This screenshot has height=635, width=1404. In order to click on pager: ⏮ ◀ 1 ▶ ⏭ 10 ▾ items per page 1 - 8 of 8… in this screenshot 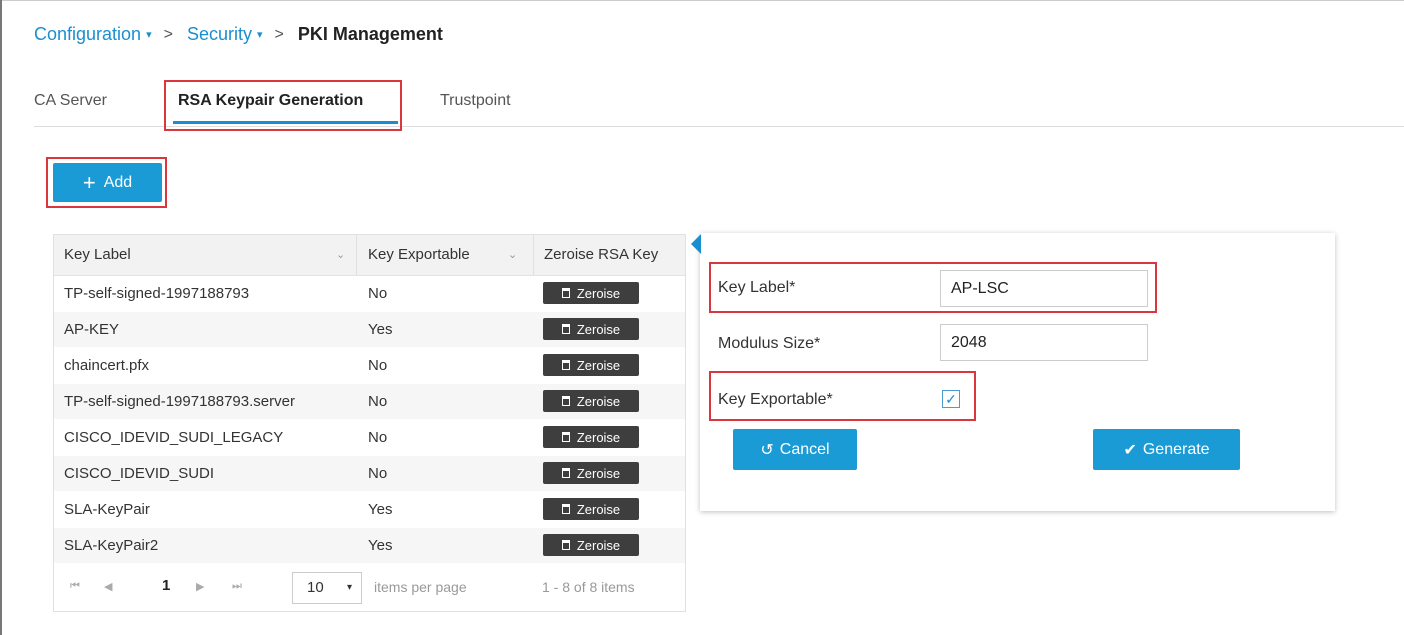, I will do `click(369, 588)`.